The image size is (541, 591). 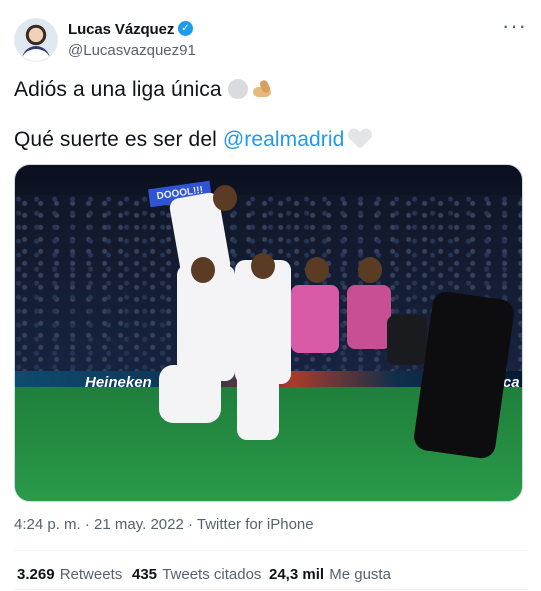 What do you see at coordinates (121, 29) in the screenshot?
I see `display-name: Lucas Vázquez` at bounding box center [121, 29].